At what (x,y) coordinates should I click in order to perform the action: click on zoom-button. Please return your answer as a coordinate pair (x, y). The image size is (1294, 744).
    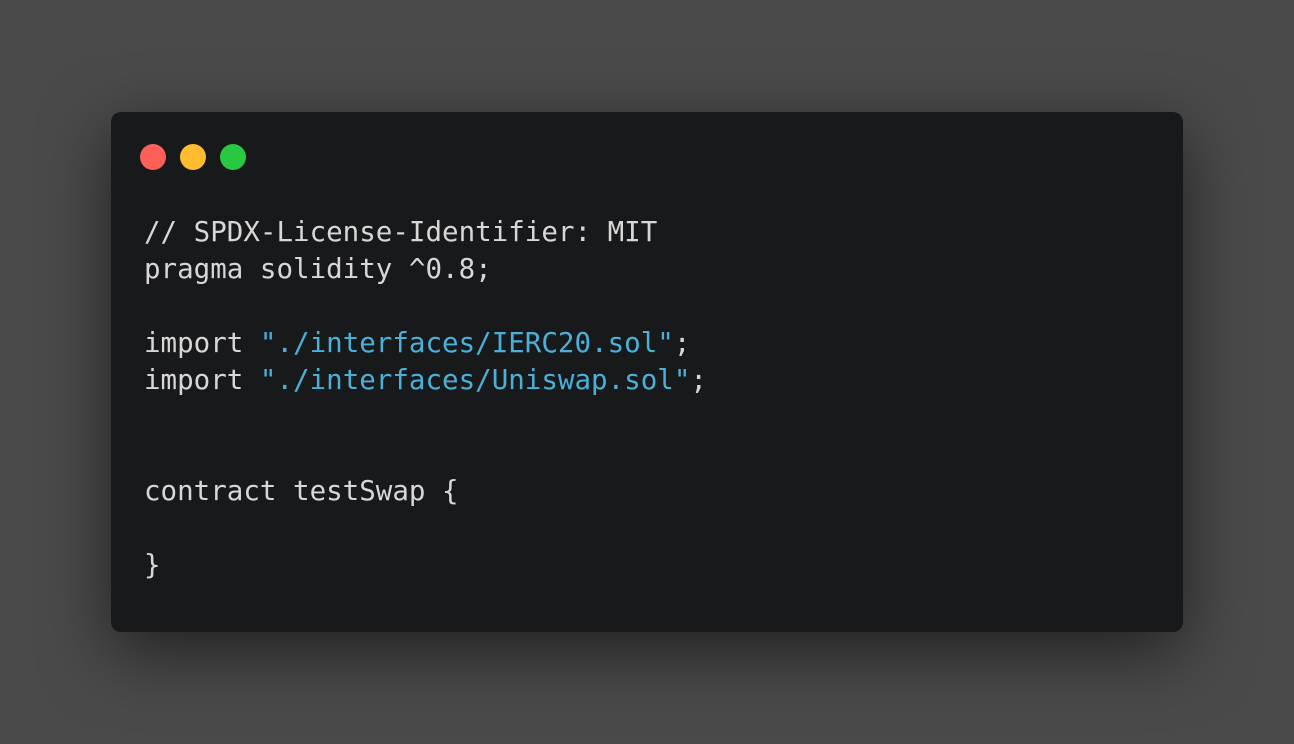
    Looking at the image, I should click on (233, 157).